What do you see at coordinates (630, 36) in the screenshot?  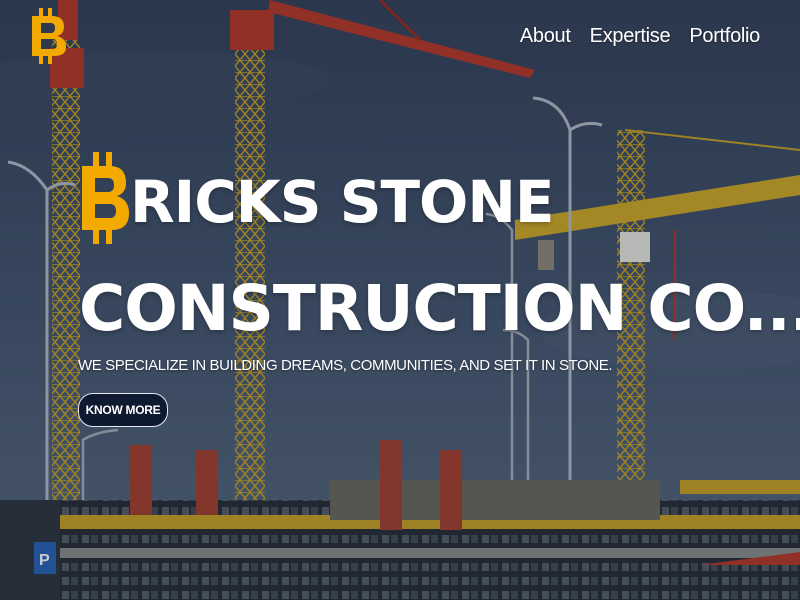 I see `nav-link-expertise: Expertise` at bounding box center [630, 36].